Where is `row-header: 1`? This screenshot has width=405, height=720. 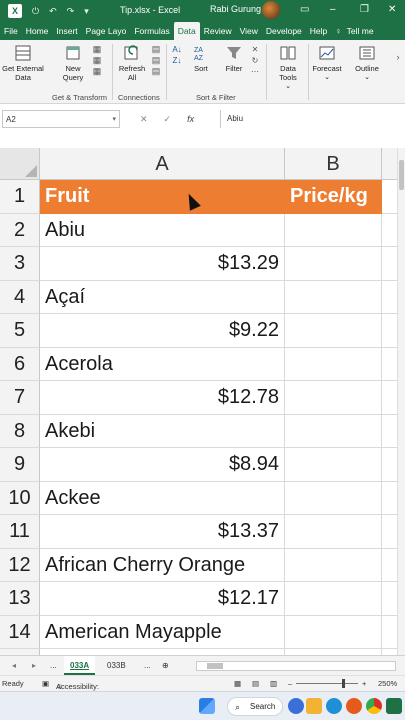 row-header: 1 is located at coordinates (20, 197).